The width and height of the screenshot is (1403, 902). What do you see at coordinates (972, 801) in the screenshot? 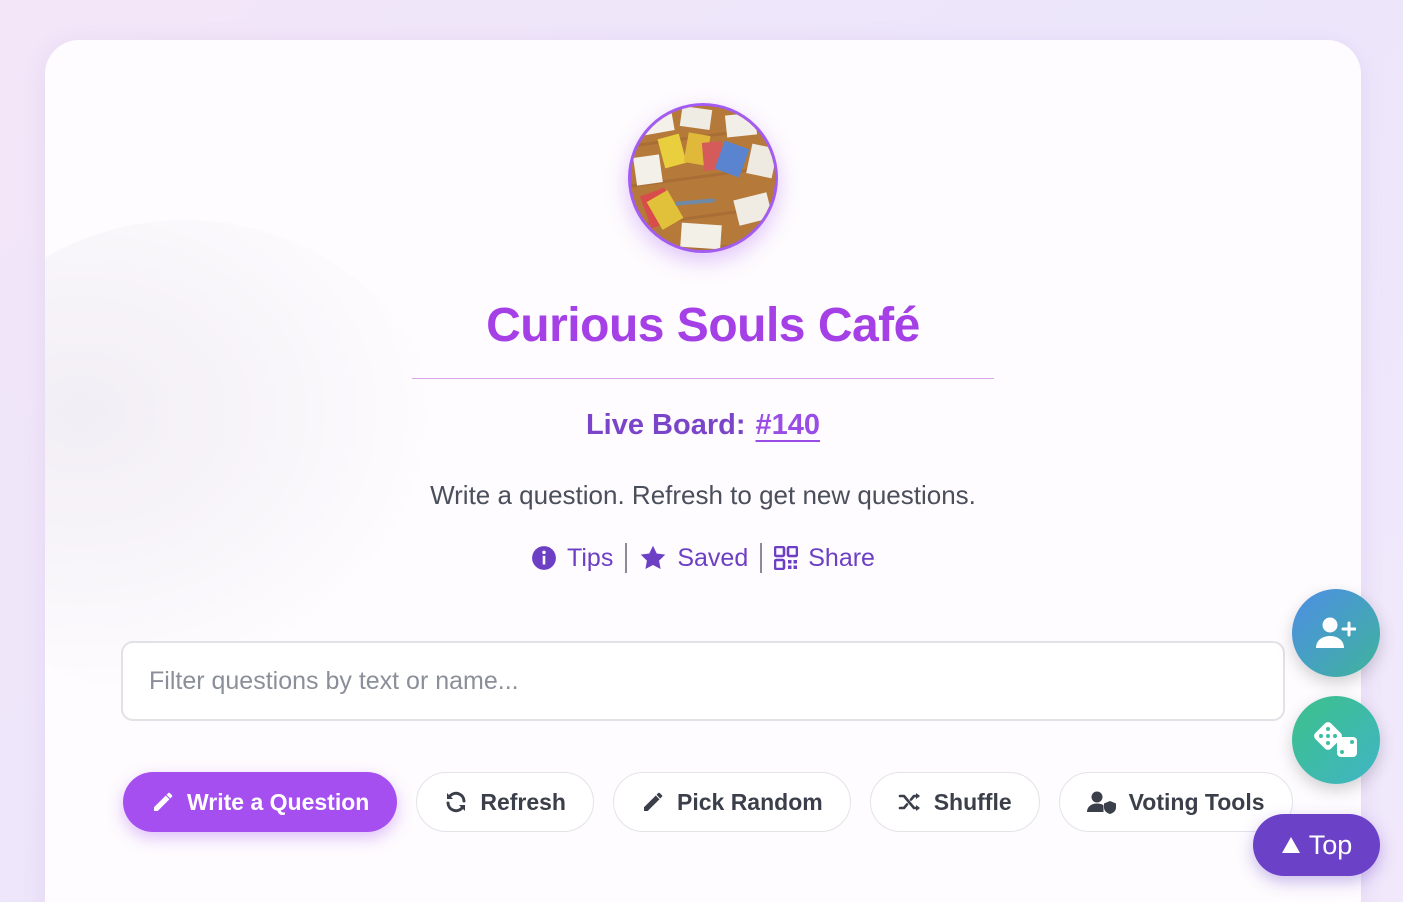
I see `shuffle-label: Shuffle` at bounding box center [972, 801].